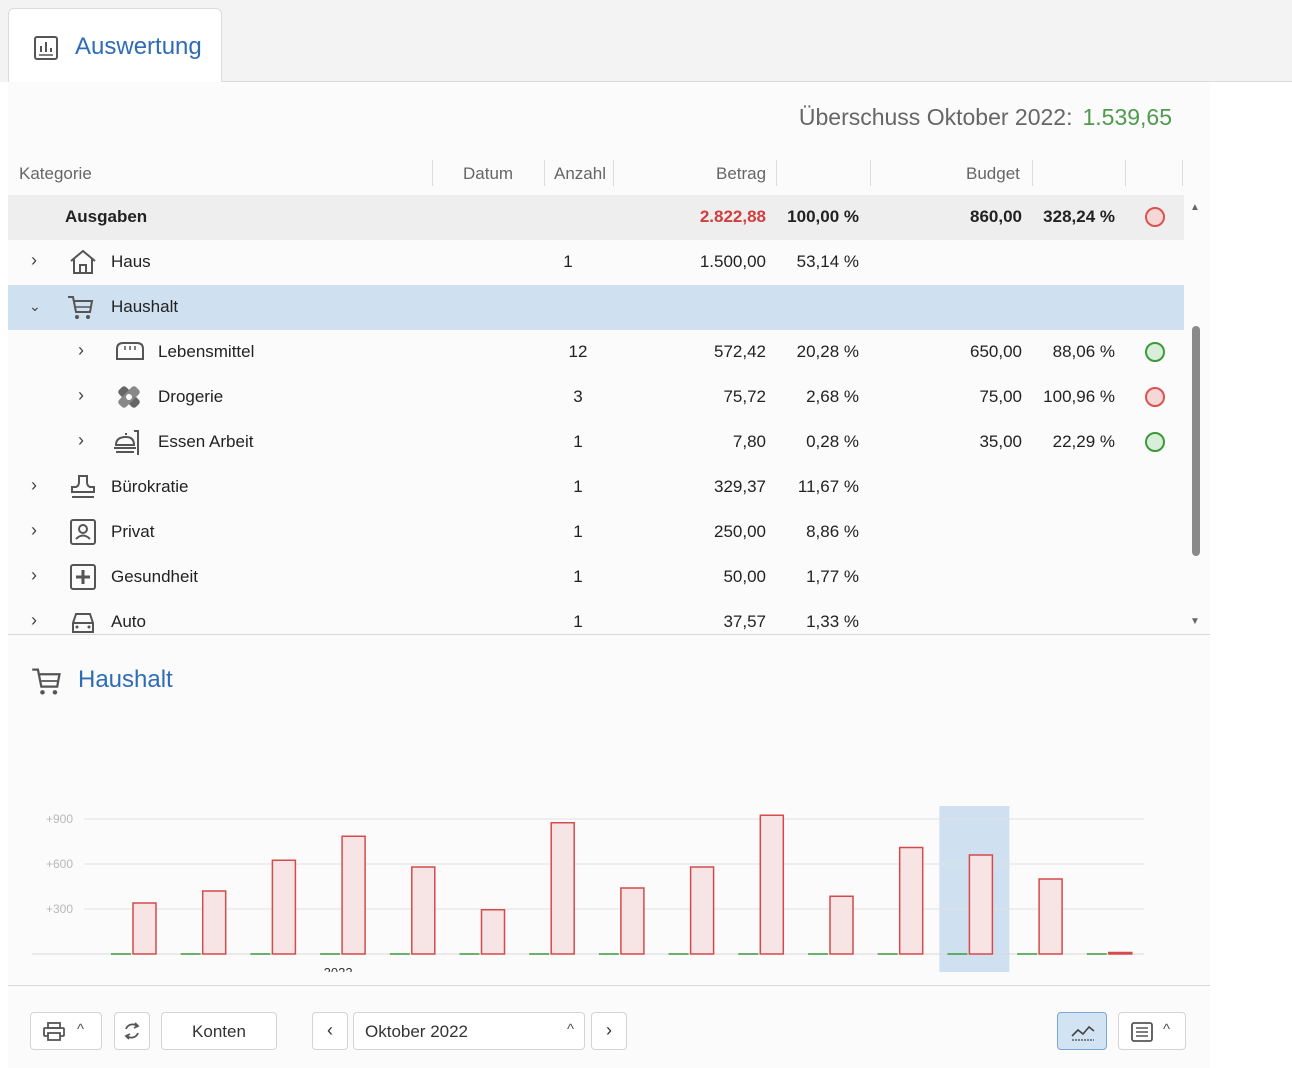 The width and height of the screenshot is (1292, 1068). Describe the element at coordinates (59, 864) in the screenshot. I see `y-tick-label: +600` at that location.